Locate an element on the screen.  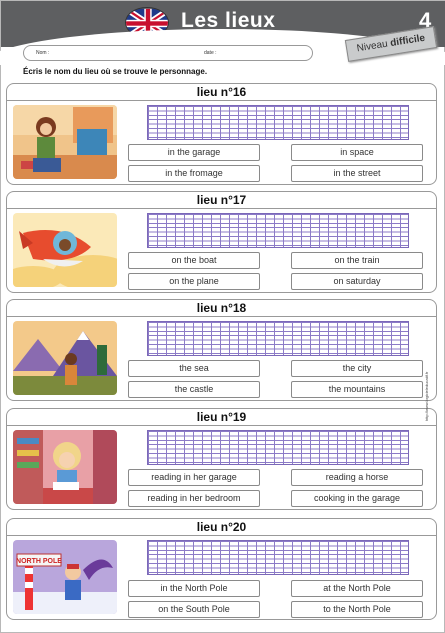
card-title: lieu n°16 is located at coordinates (221, 92).